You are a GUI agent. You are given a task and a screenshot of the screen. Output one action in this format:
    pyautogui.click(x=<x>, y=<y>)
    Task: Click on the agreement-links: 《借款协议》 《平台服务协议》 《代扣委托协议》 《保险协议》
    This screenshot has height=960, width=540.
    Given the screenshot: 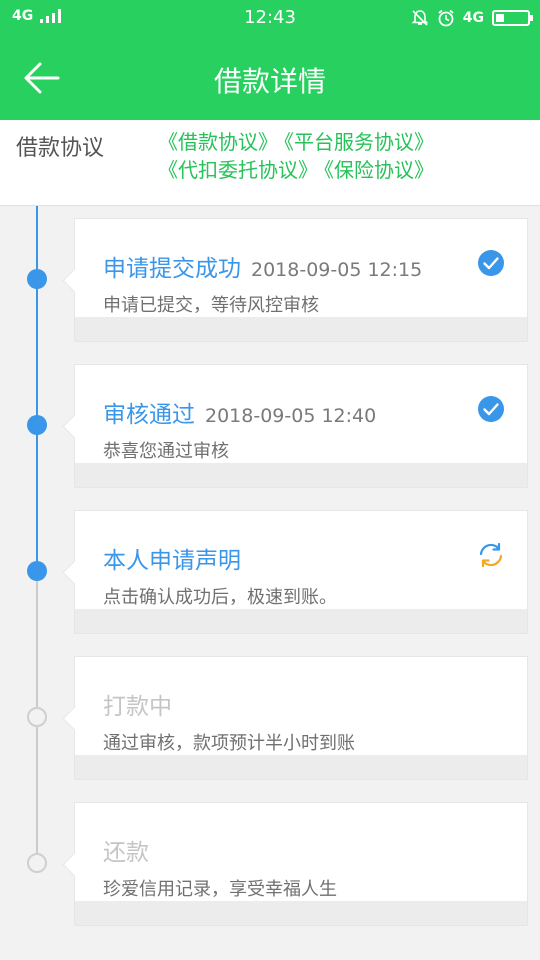 What is the action you would take?
    pyautogui.click(x=344, y=156)
    